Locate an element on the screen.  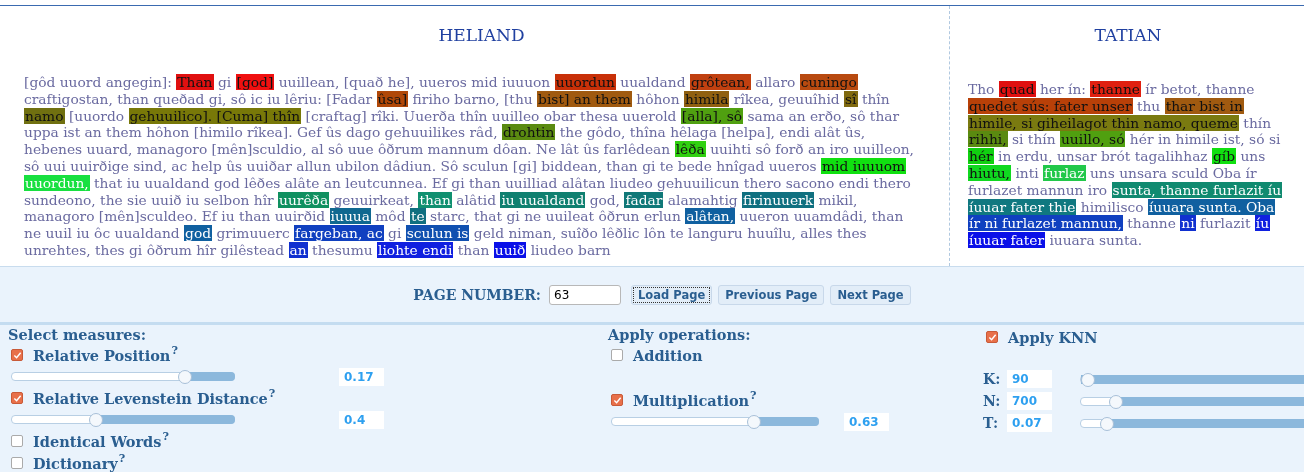
passage-text: geuuirkeat, is located at coordinates (373, 199).